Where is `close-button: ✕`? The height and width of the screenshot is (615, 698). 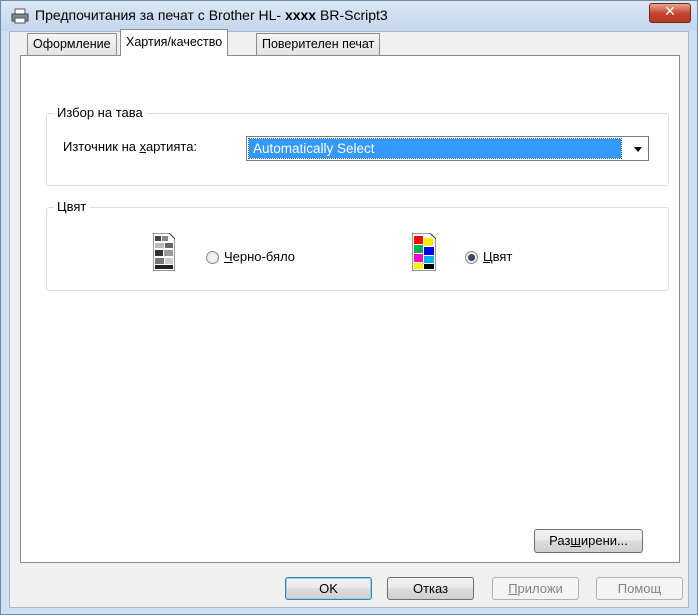
close-button: ✕ is located at coordinates (670, 13).